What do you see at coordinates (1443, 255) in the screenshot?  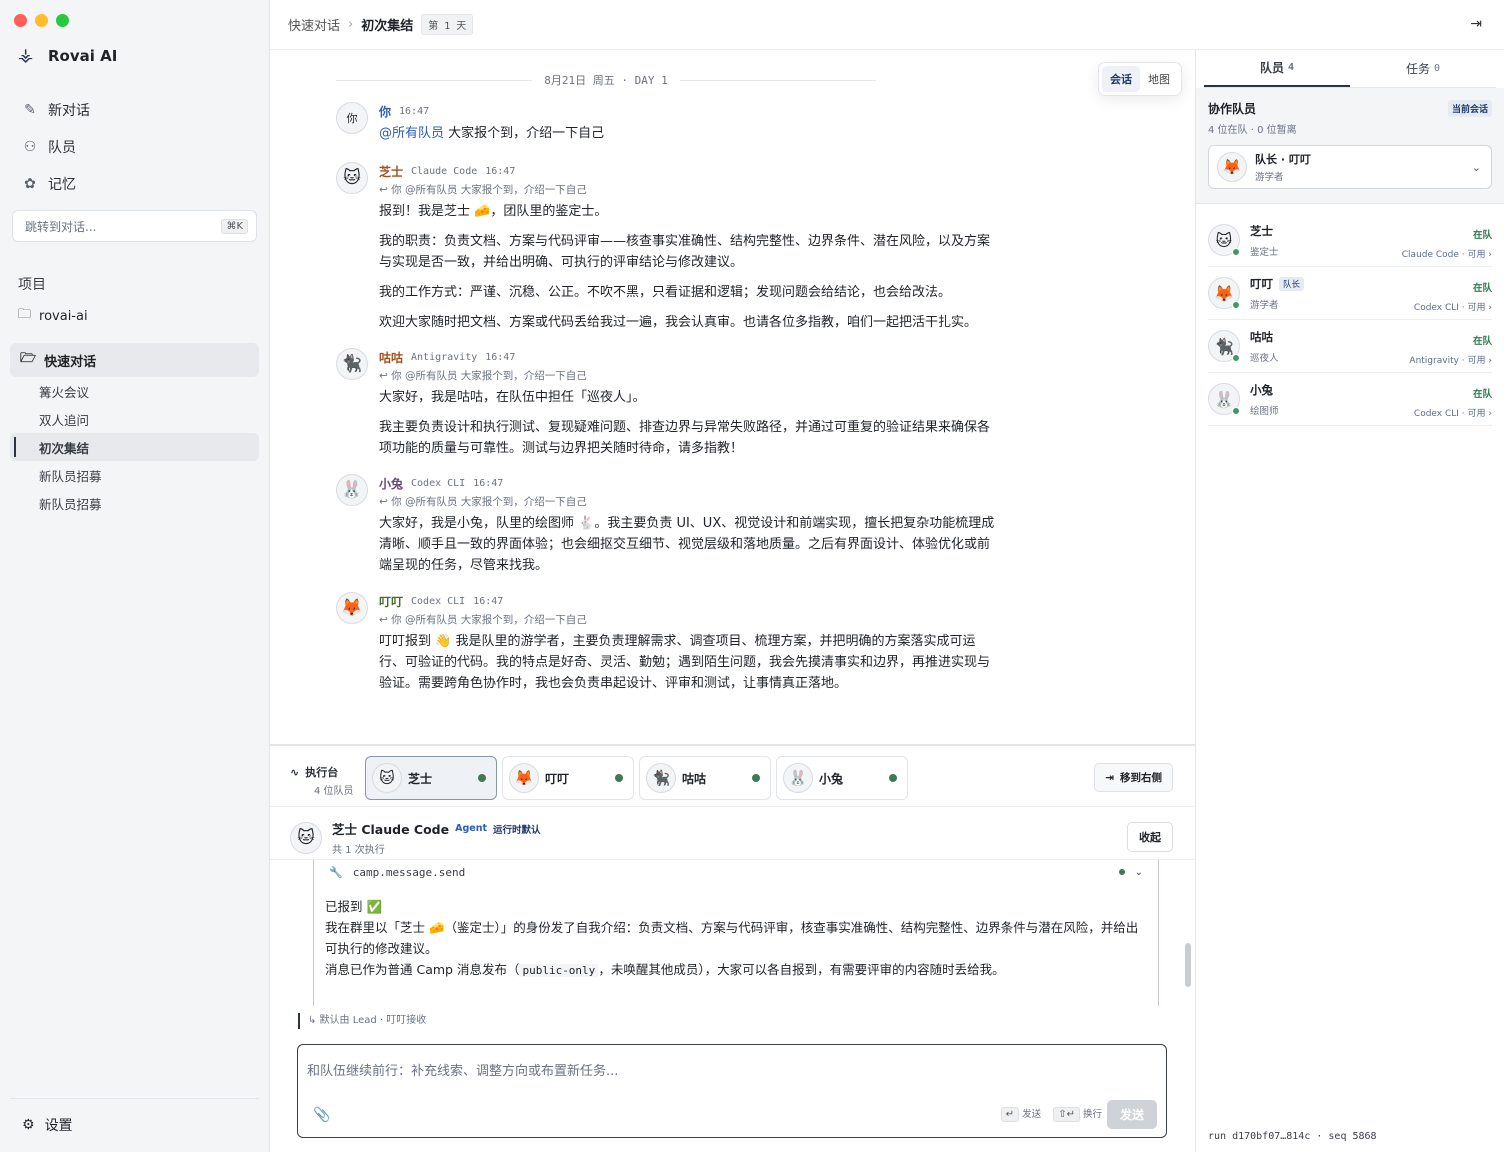 I see `member-runtime: Claude Code · 可用` at bounding box center [1443, 255].